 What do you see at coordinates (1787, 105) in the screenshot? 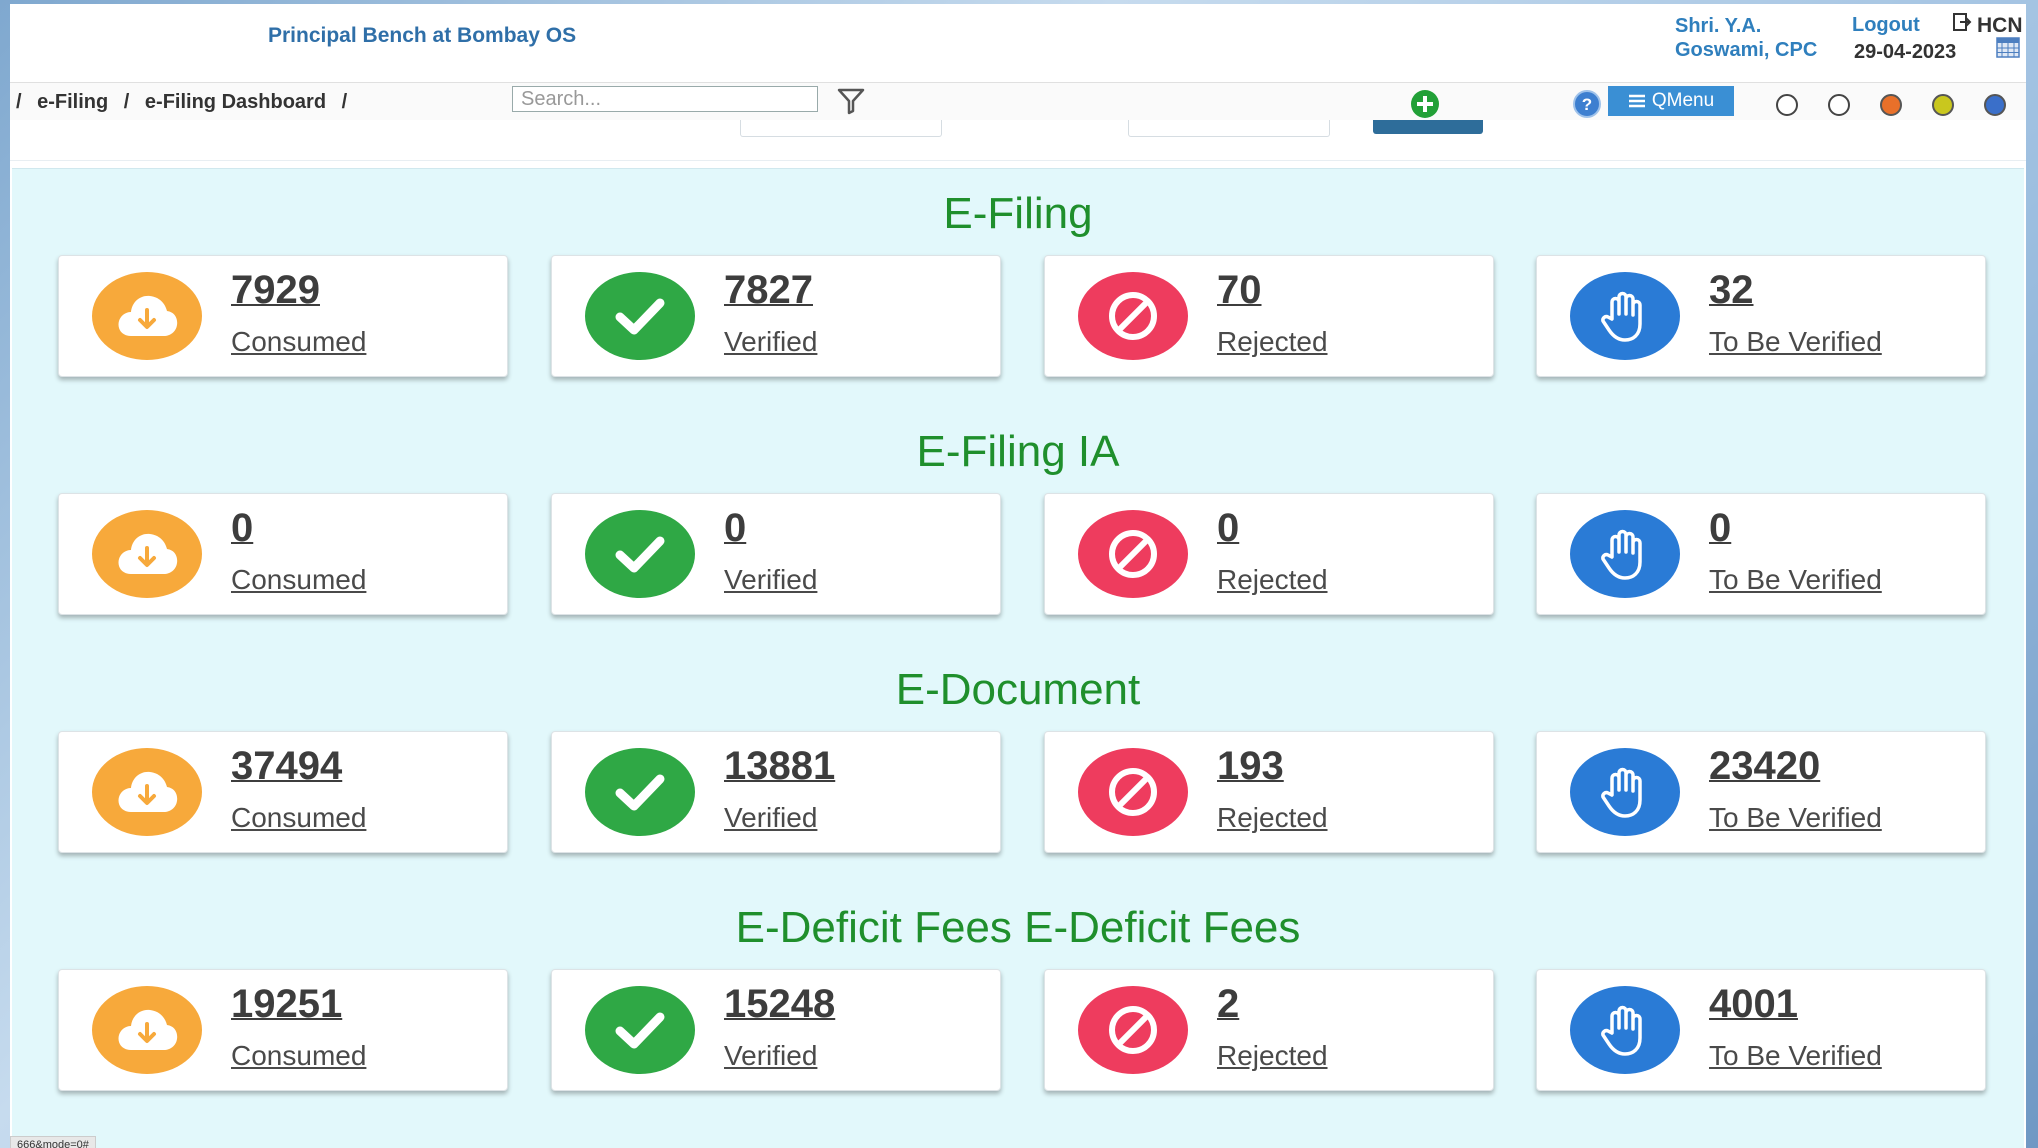
I see `theme-option-white` at bounding box center [1787, 105].